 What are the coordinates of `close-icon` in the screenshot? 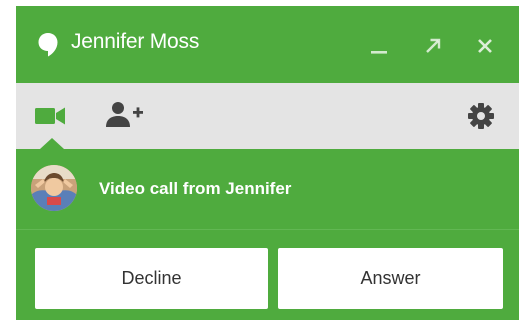 It's located at (485, 46).